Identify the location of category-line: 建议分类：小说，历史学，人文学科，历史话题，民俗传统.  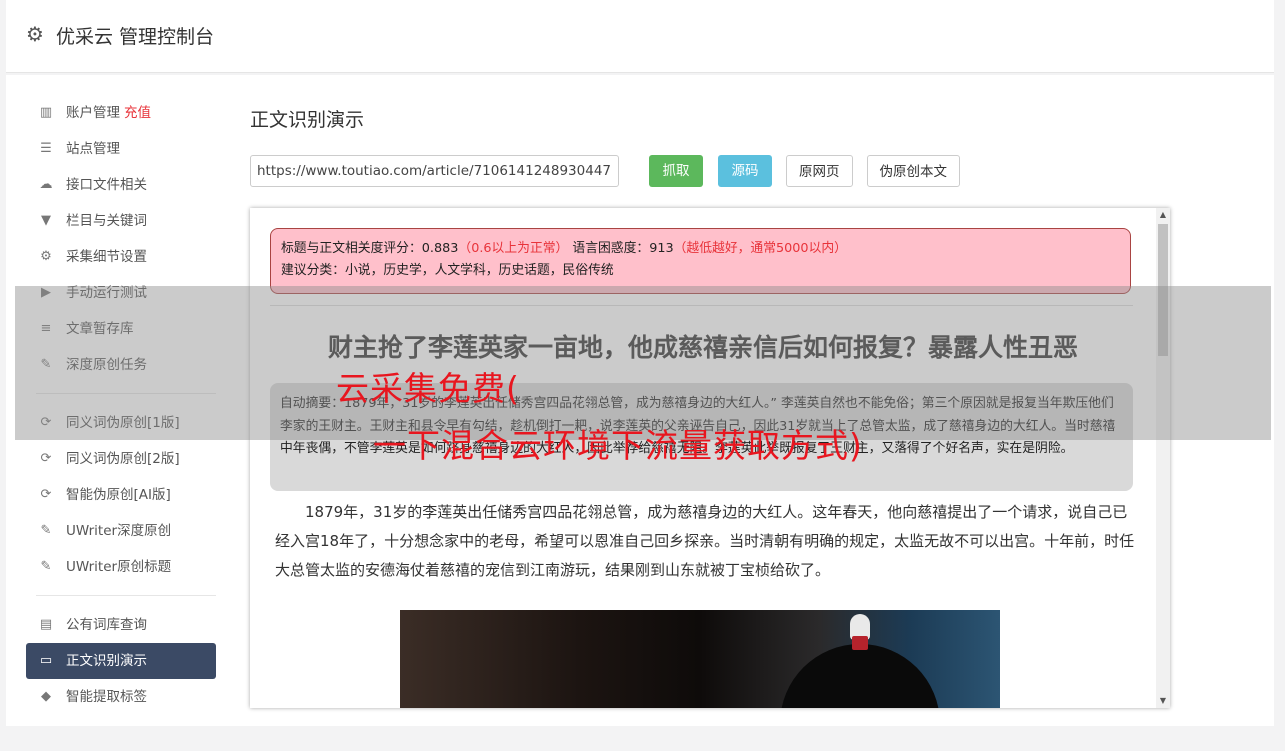
(447, 270).